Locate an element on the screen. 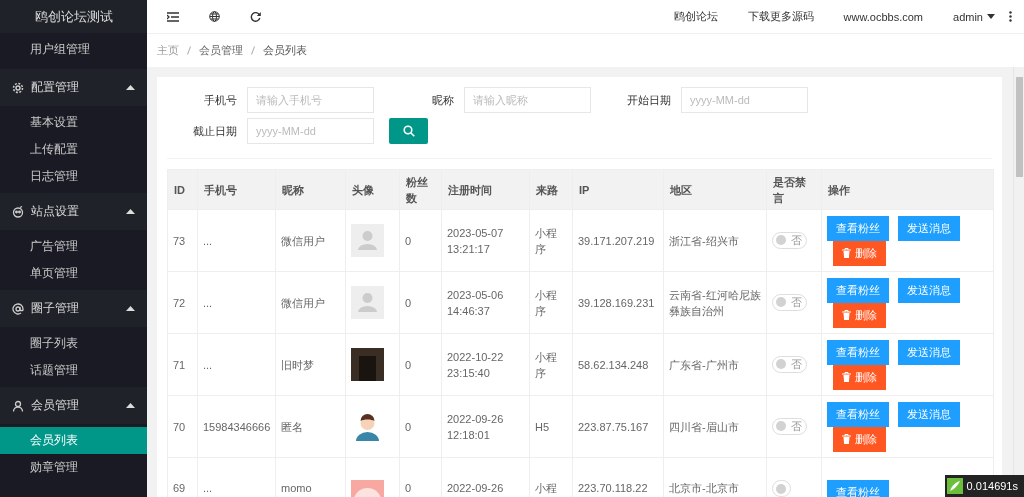 Image resolution: width=1024 pixels, height=497 pixels. table-cell: 72 is located at coordinates (182, 302).